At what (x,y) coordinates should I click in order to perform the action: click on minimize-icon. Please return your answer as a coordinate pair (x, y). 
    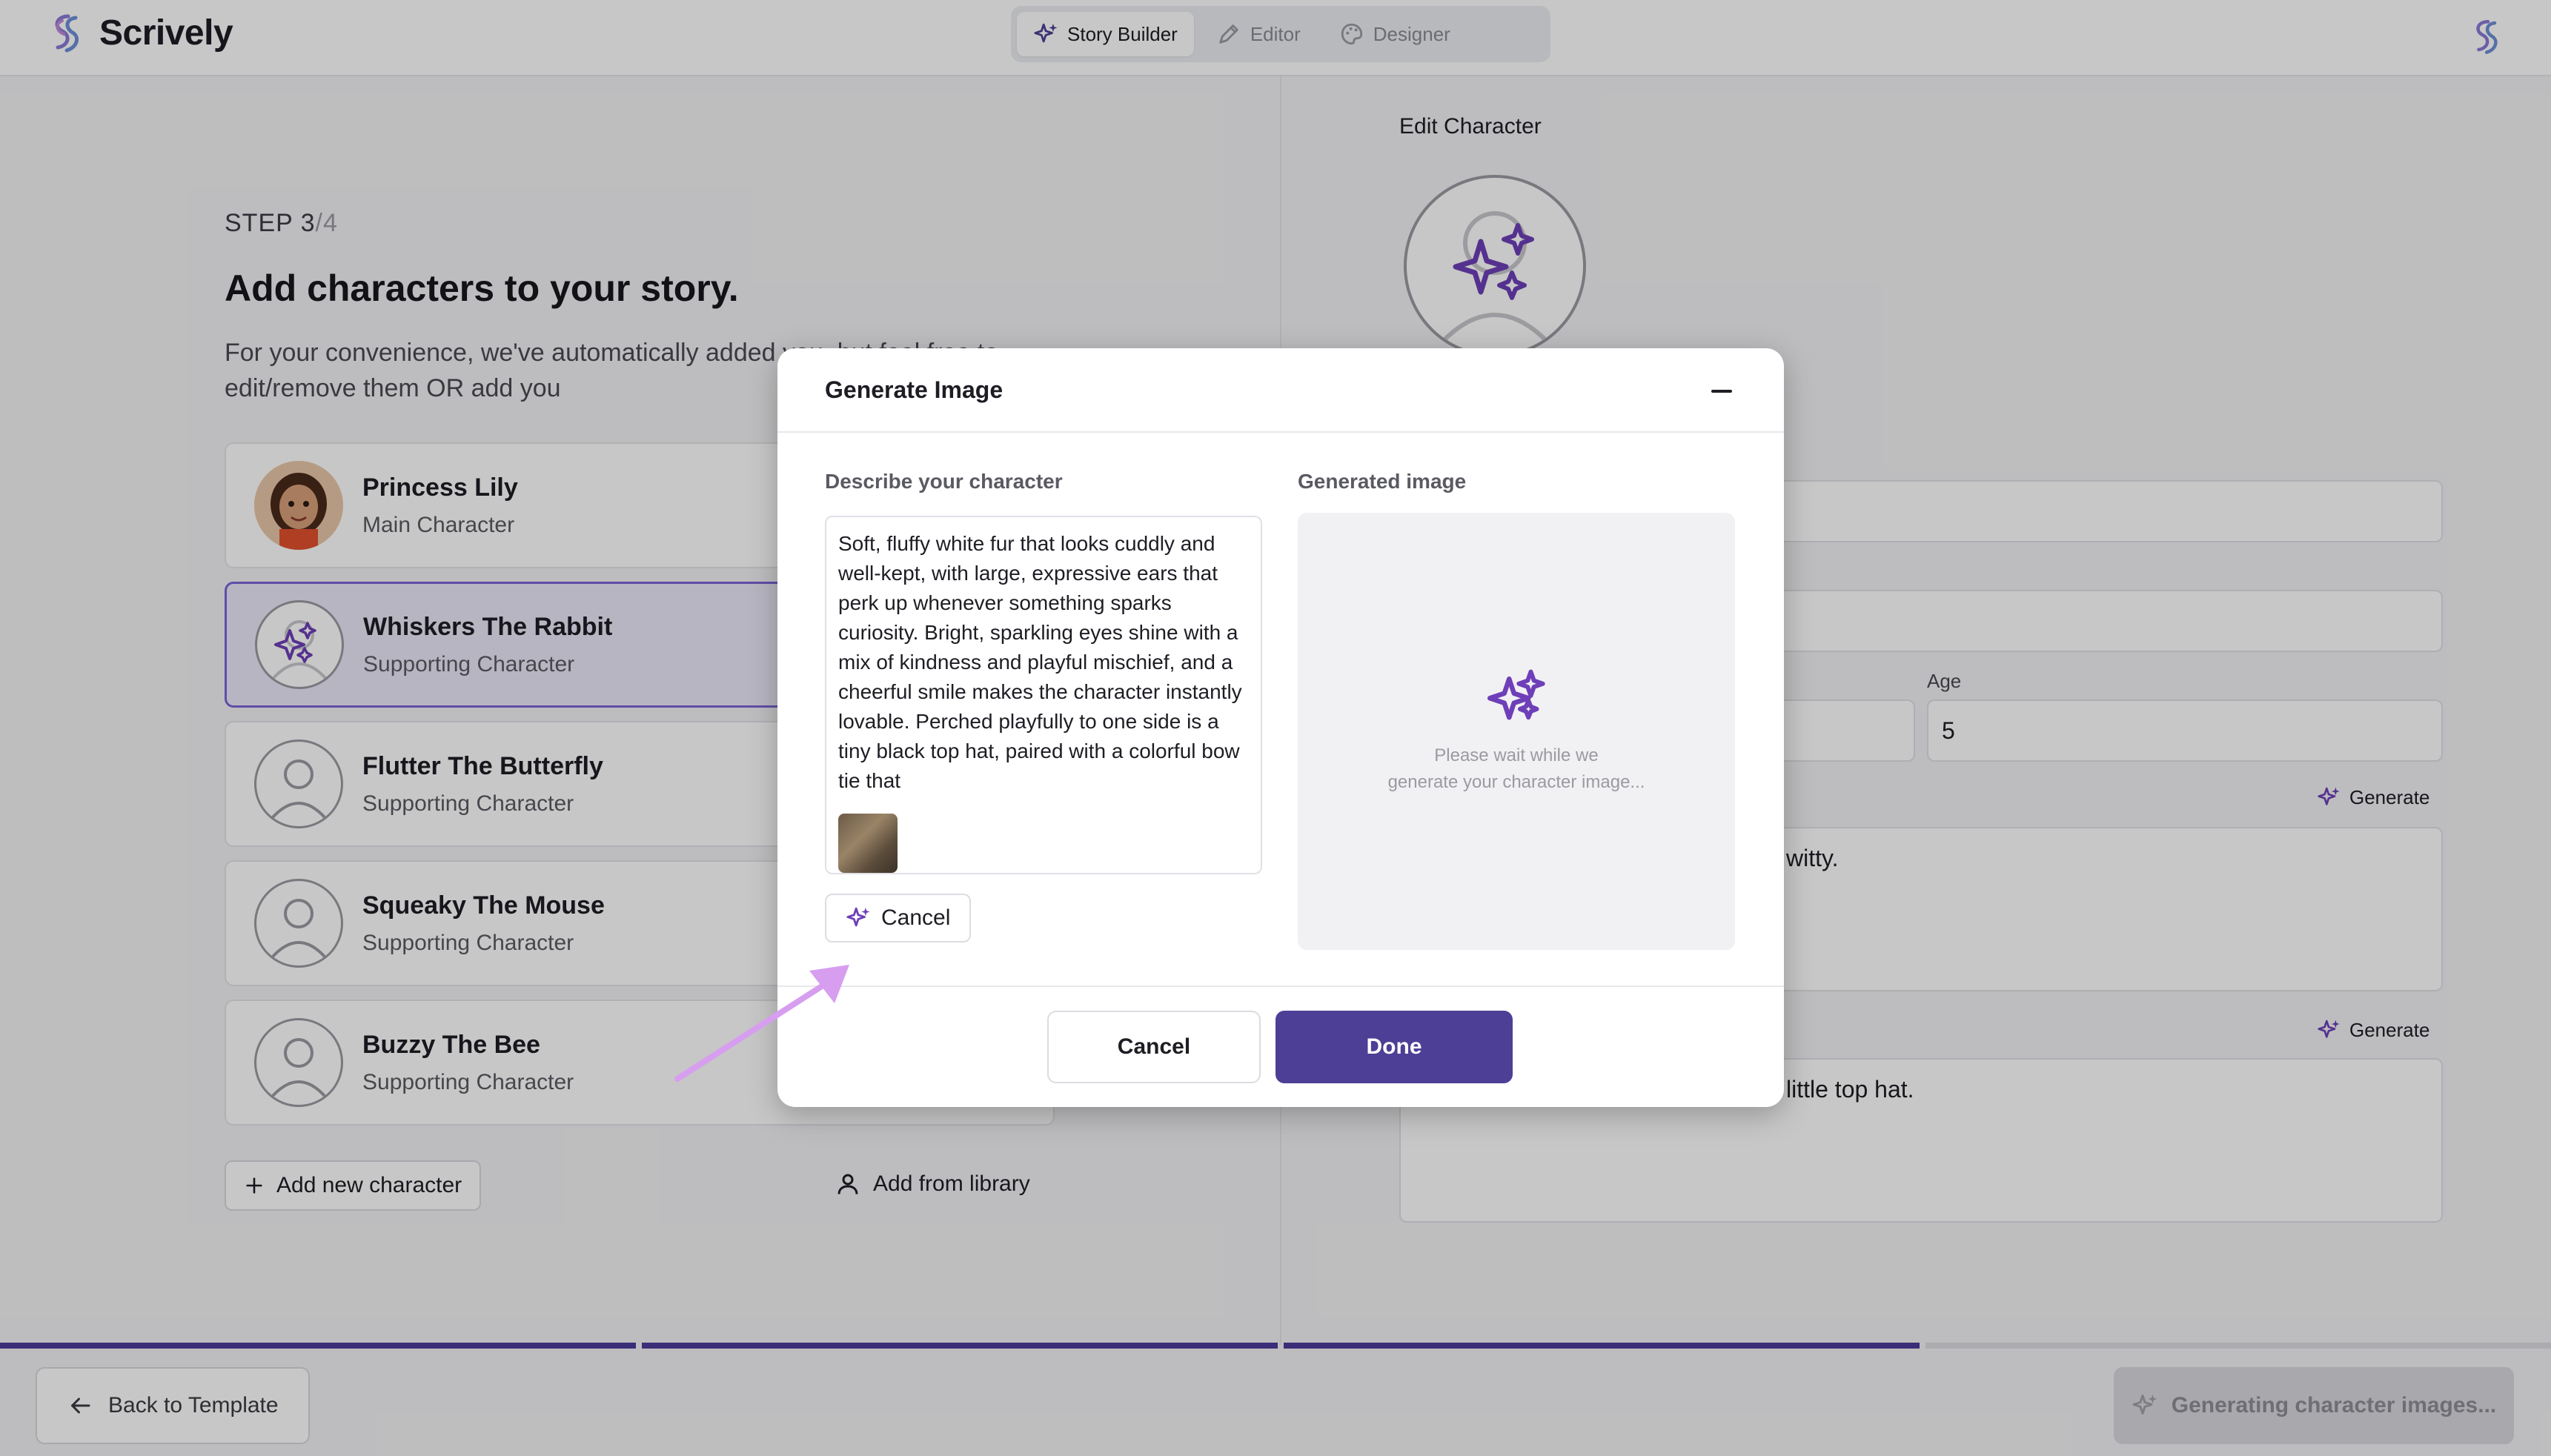
    Looking at the image, I should click on (1721, 391).